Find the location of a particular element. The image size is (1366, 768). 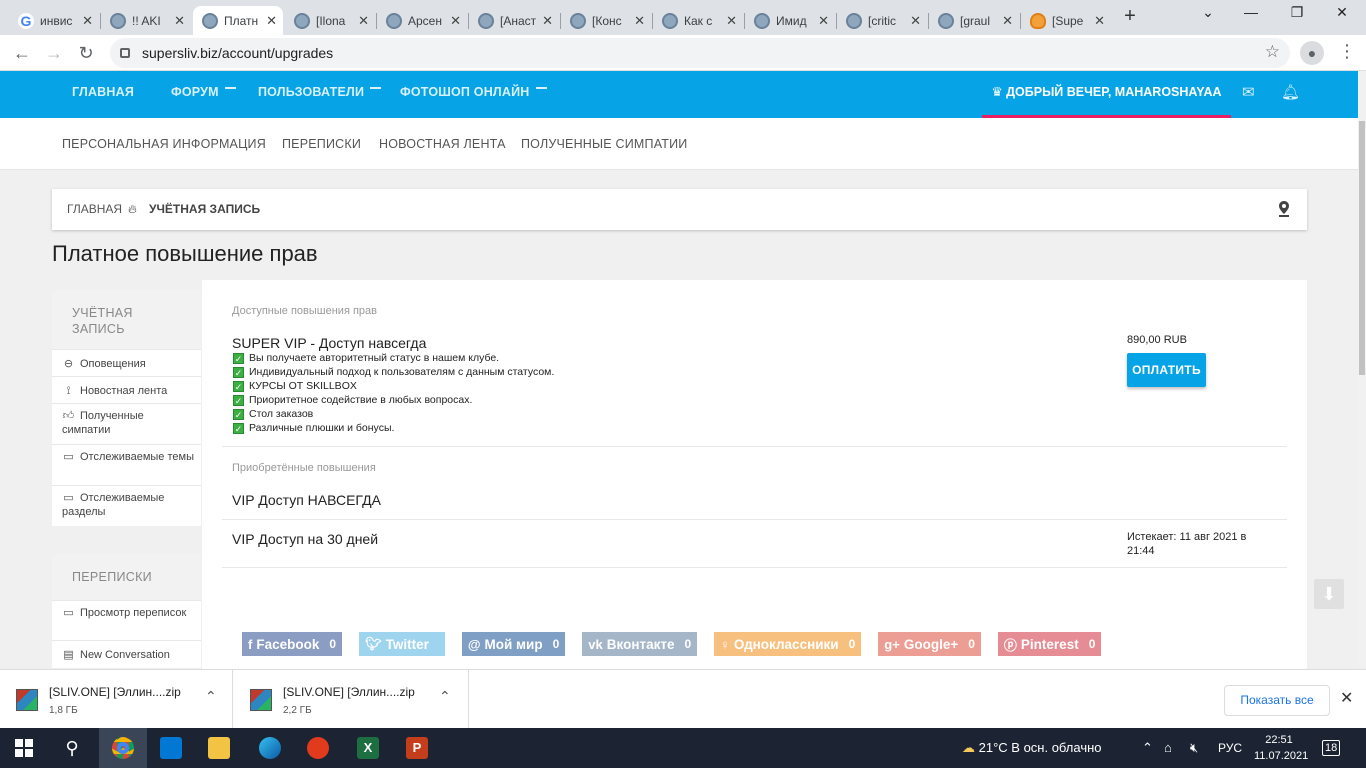

download-item-1: [SLIV.ONE] [Эллин....zip 1,8 ГБ ⌃ is located at coordinates (116, 699).